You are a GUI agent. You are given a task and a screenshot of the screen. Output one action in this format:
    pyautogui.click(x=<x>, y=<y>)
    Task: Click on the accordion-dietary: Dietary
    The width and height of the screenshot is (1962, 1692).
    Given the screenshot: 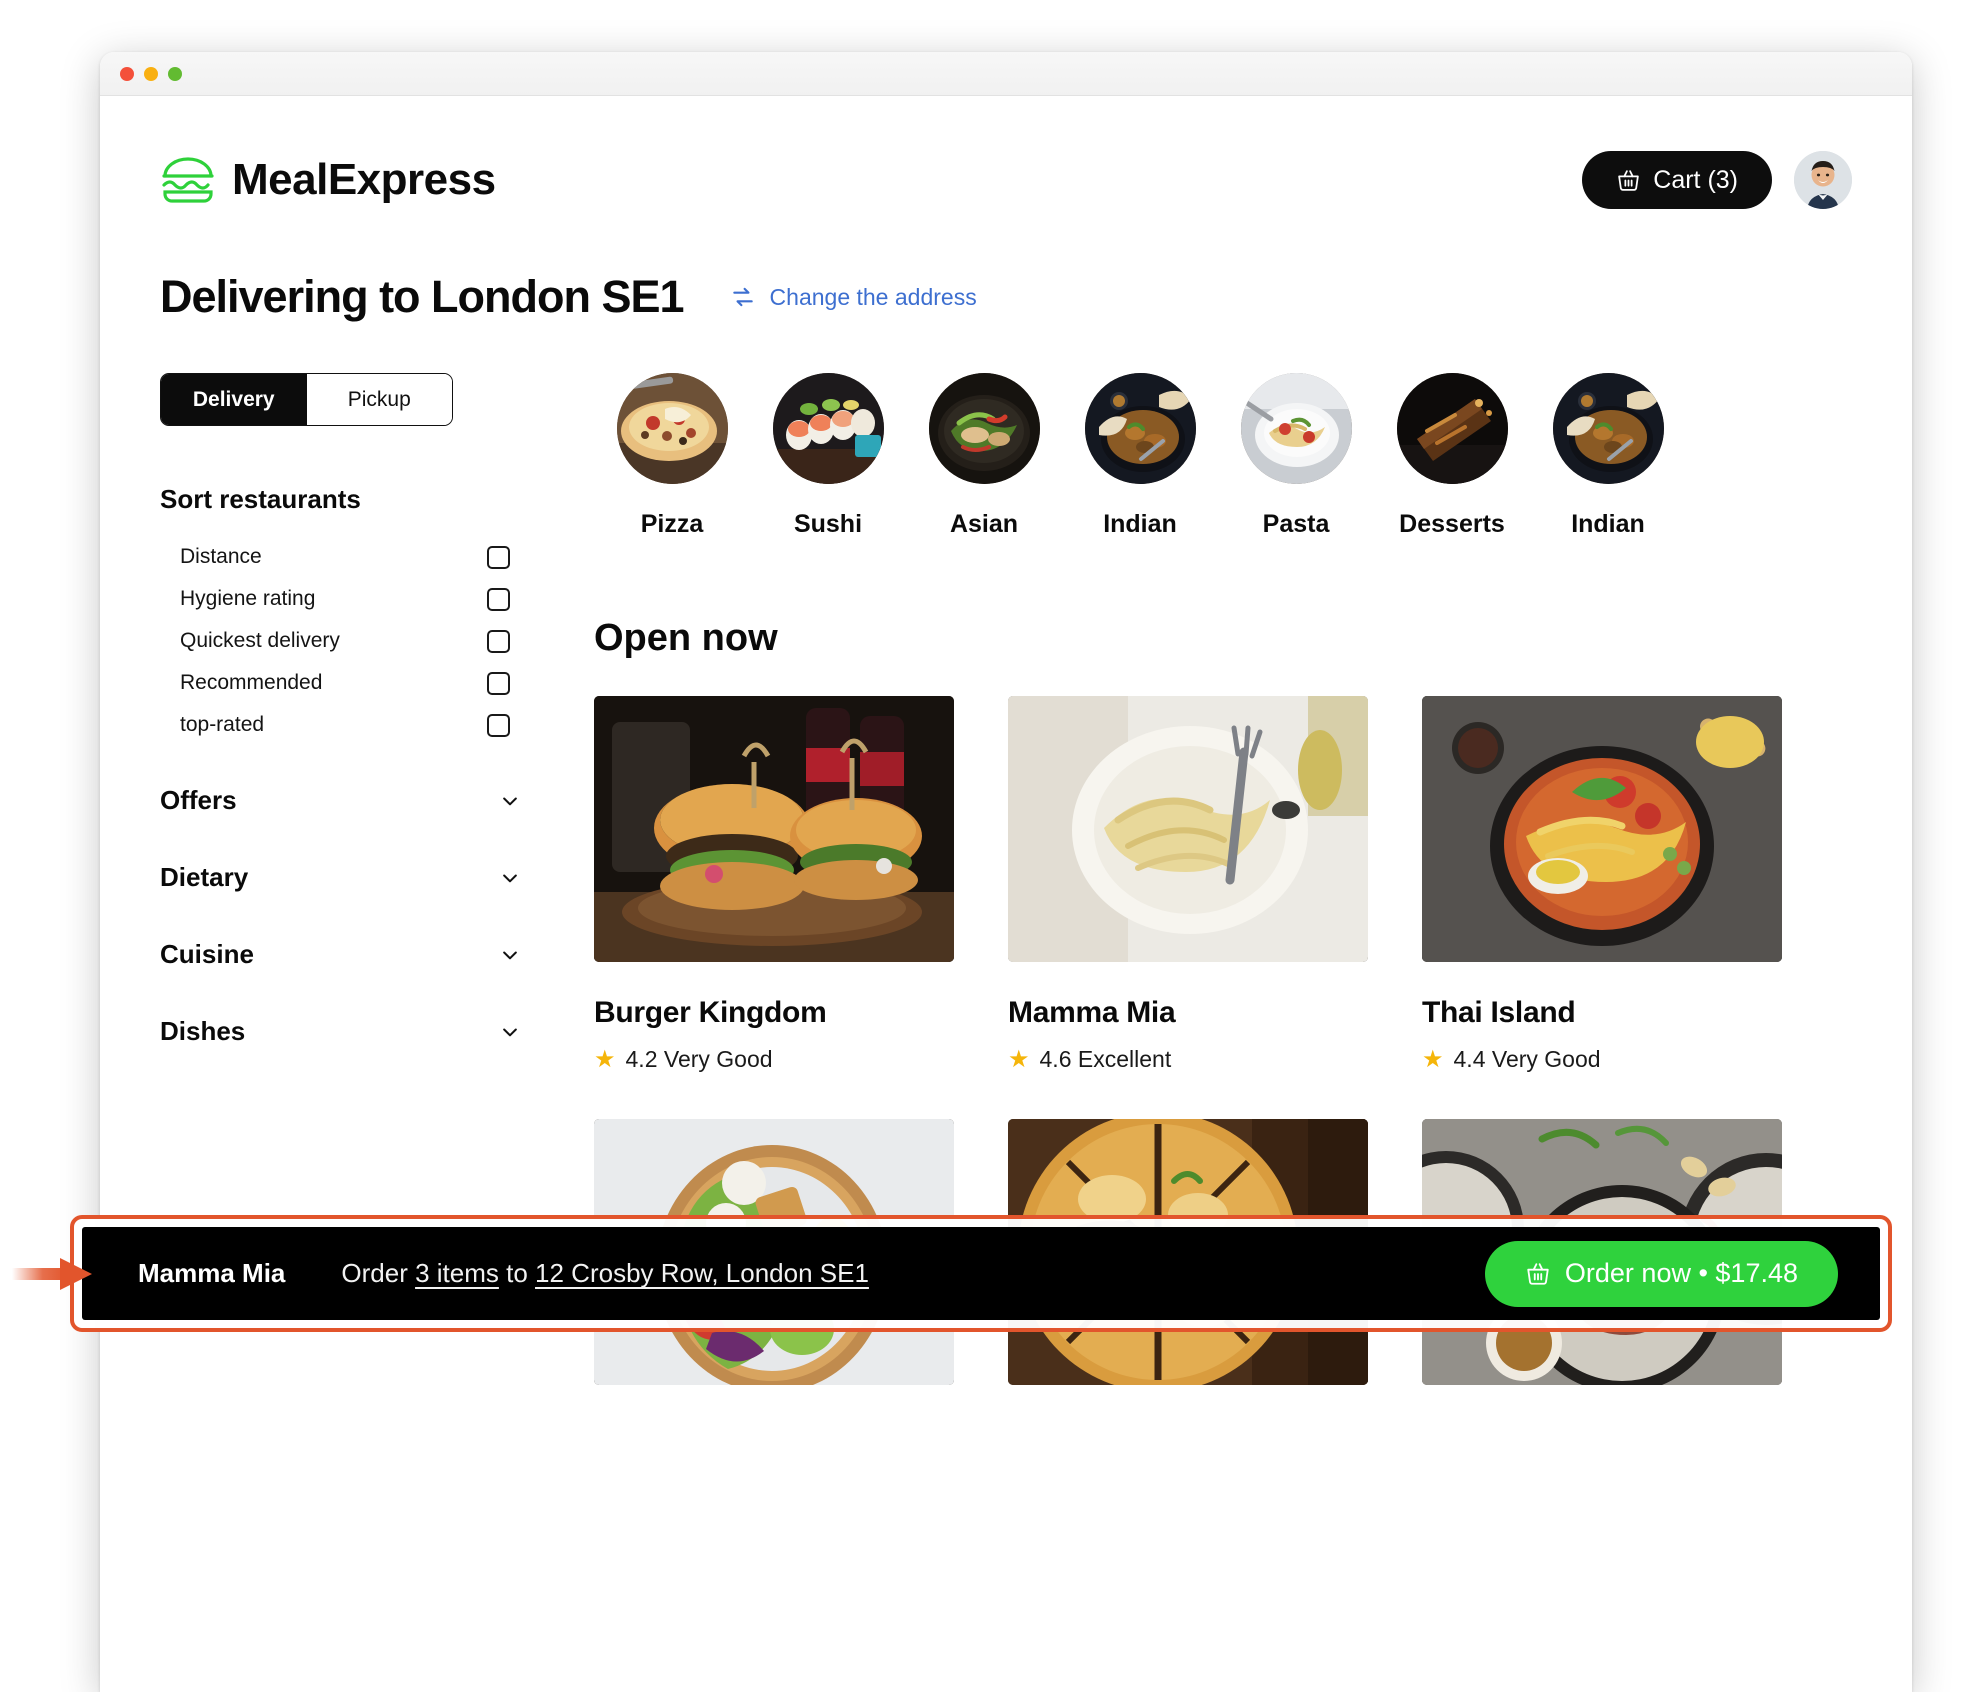 What is the action you would take?
    pyautogui.click(x=340, y=877)
    